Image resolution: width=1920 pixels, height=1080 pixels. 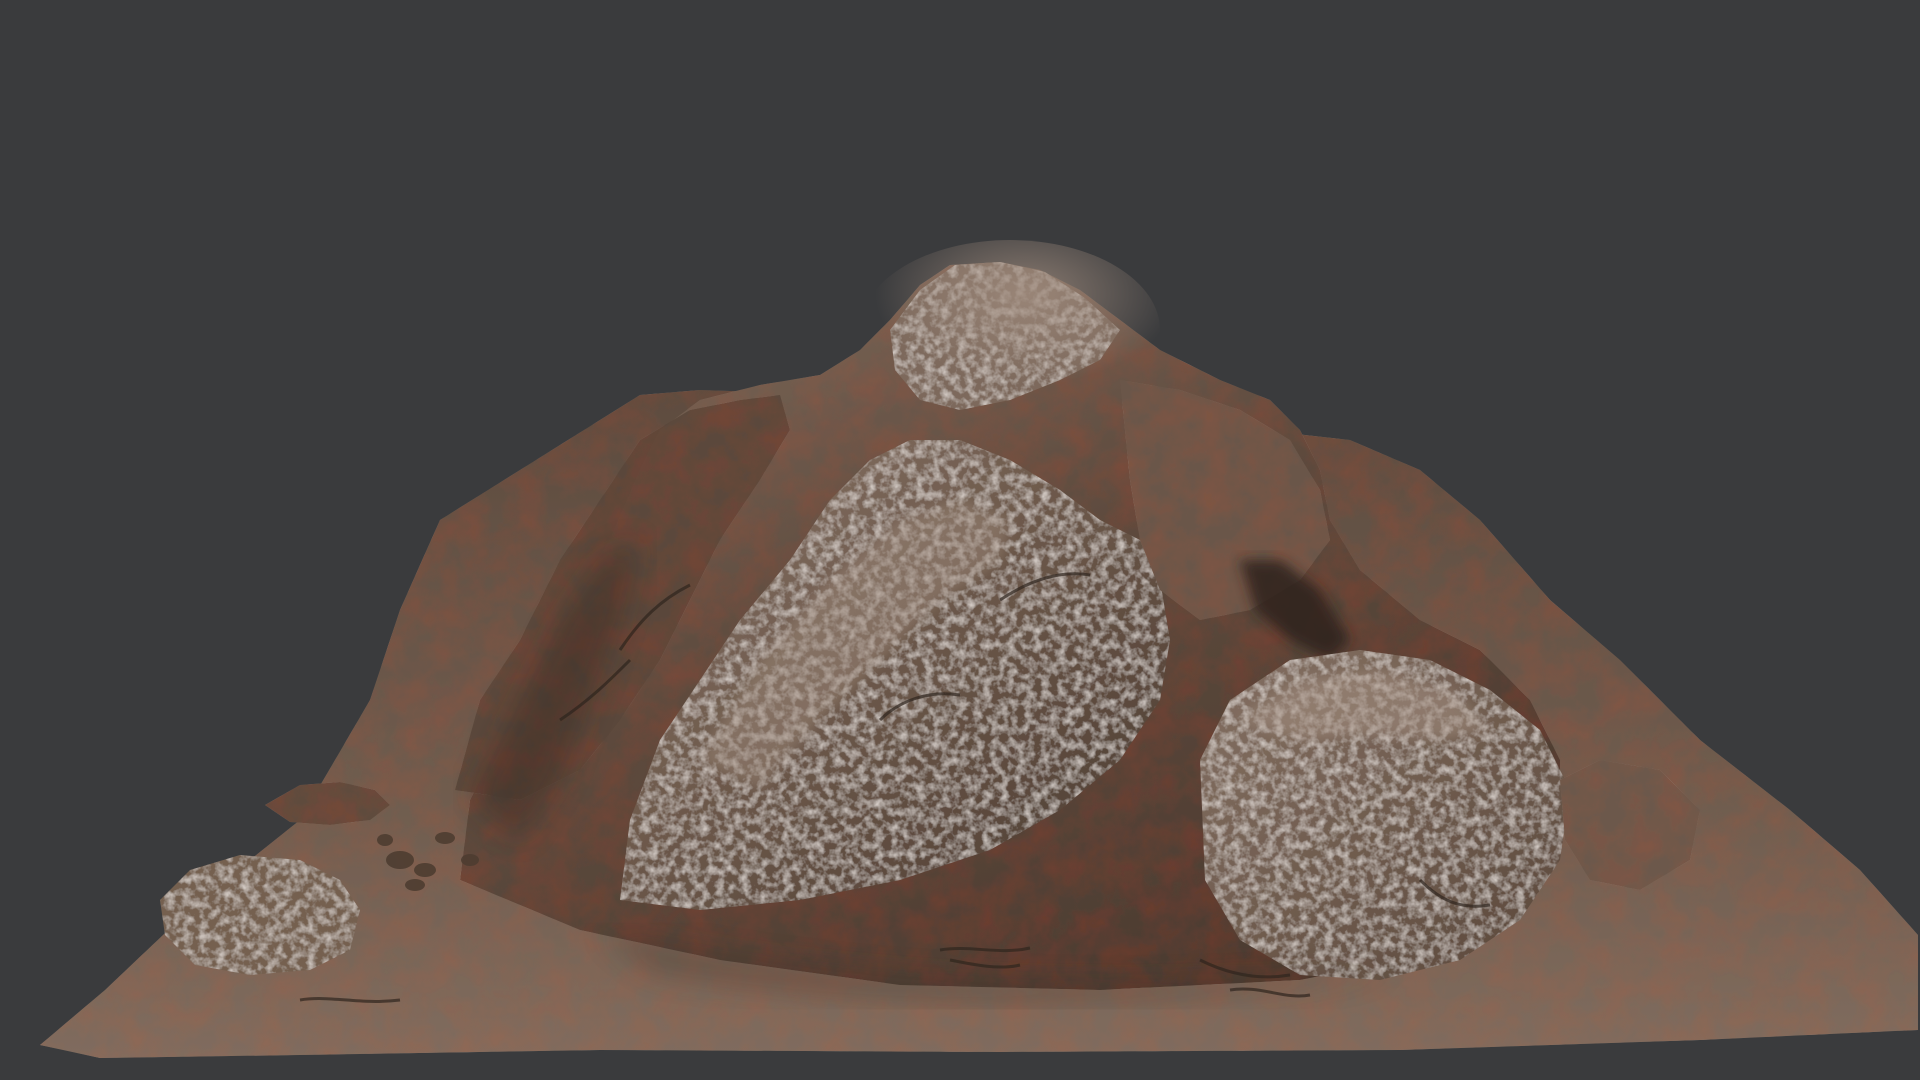 What do you see at coordinates (1010, 330) in the screenshot?
I see `peak-glow` at bounding box center [1010, 330].